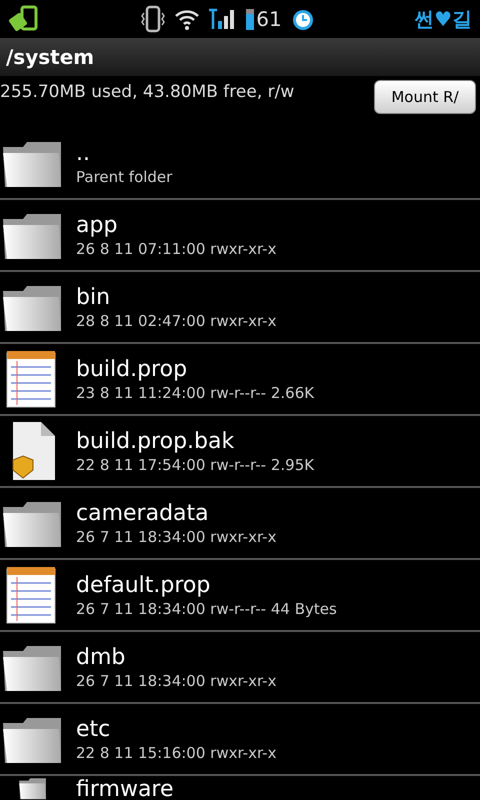 The width and height of the screenshot is (480, 800). What do you see at coordinates (250, 19) in the screenshot?
I see `battery-icon` at bounding box center [250, 19].